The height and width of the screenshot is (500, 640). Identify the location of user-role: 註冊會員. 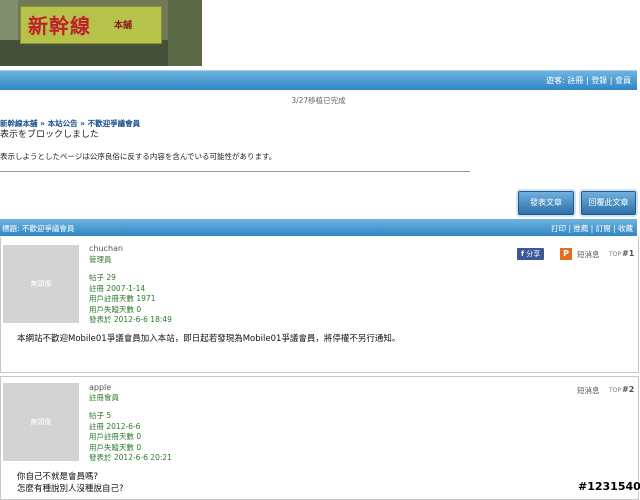
(104, 397).